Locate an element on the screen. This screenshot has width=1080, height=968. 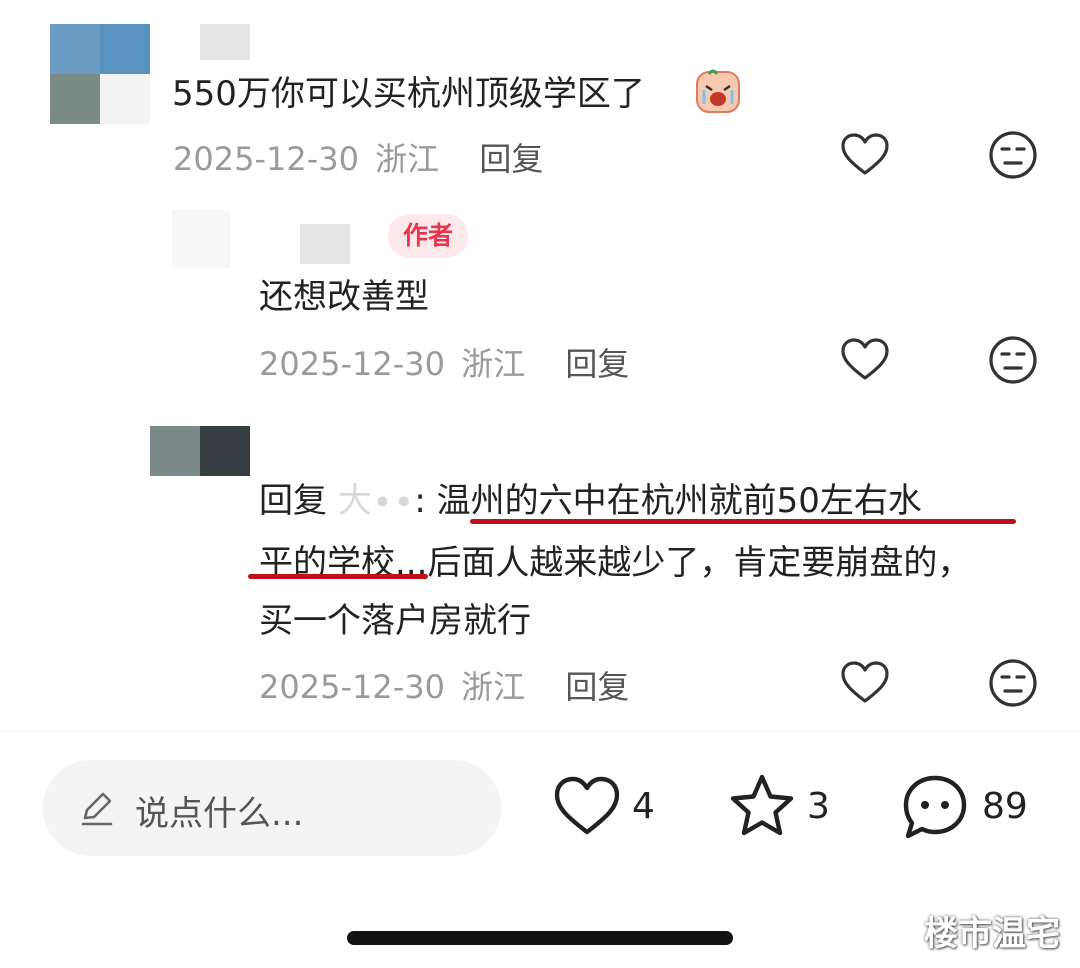
crying-face-icon is located at coordinates (718, 91).